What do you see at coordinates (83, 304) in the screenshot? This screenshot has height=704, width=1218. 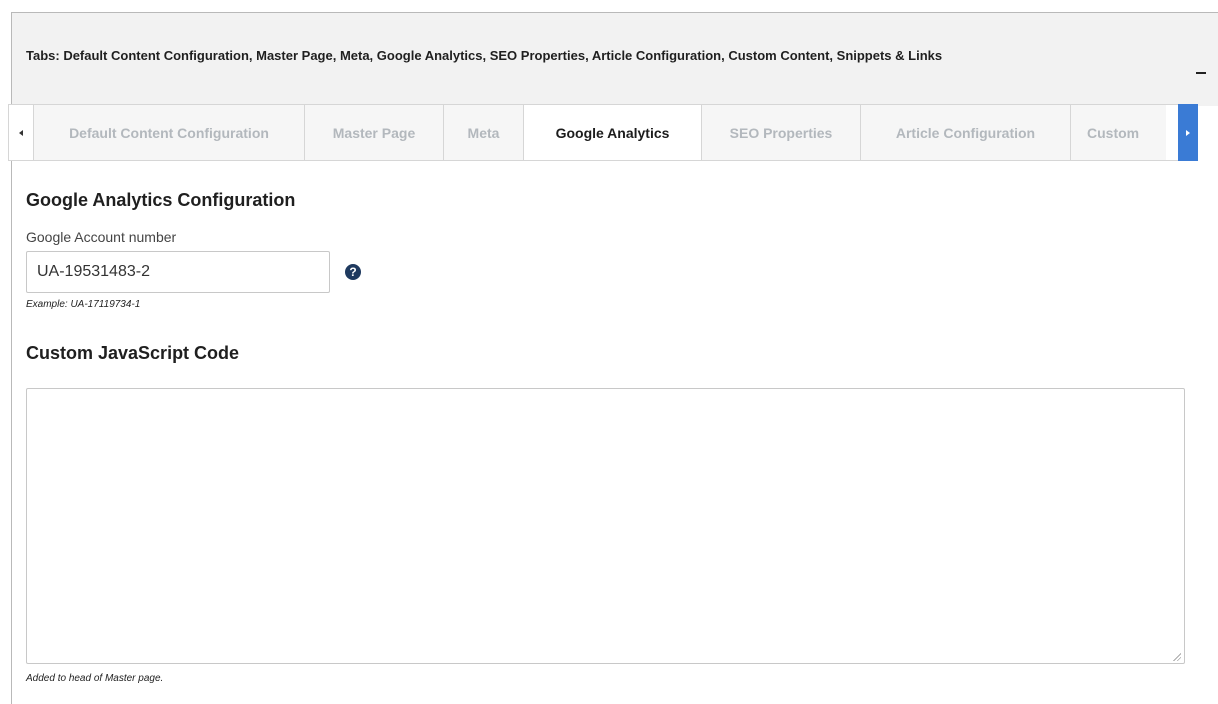 I see `account-example-hint: Example: UA-17119734-1` at bounding box center [83, 304].